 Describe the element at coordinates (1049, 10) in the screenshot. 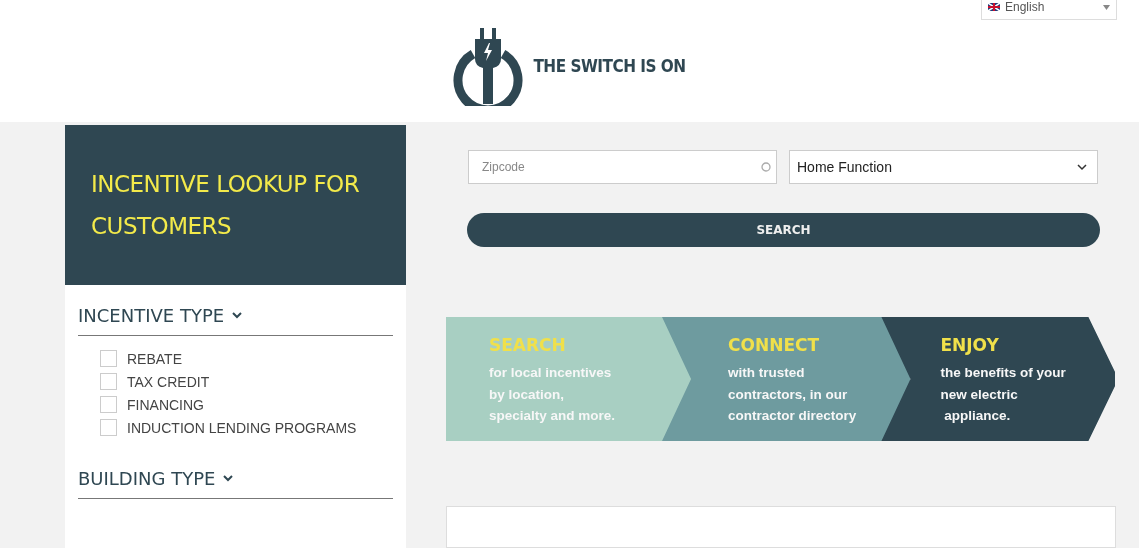

I see `language-select: English` at that location.